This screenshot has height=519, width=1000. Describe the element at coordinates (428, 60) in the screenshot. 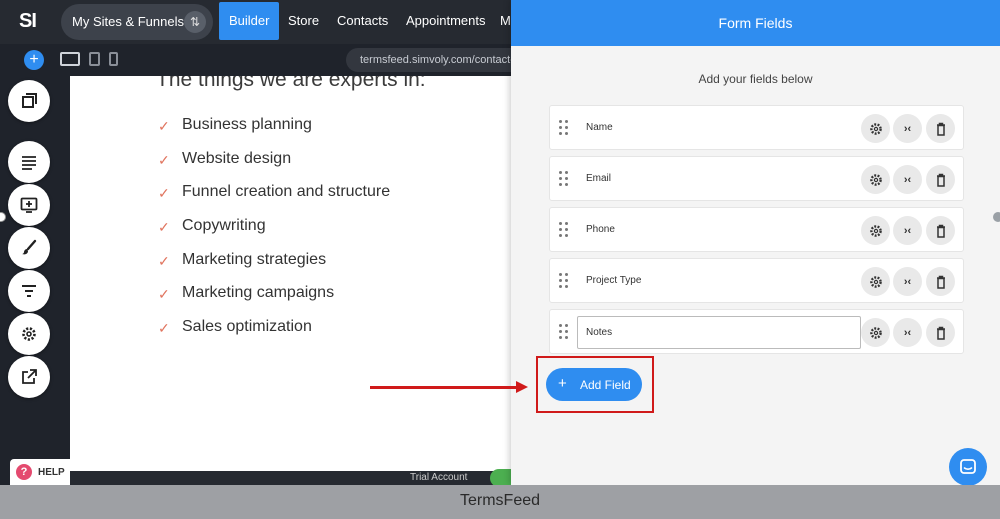

I see `site-url: termsfeed.simvoly.com/contact-` at that location.